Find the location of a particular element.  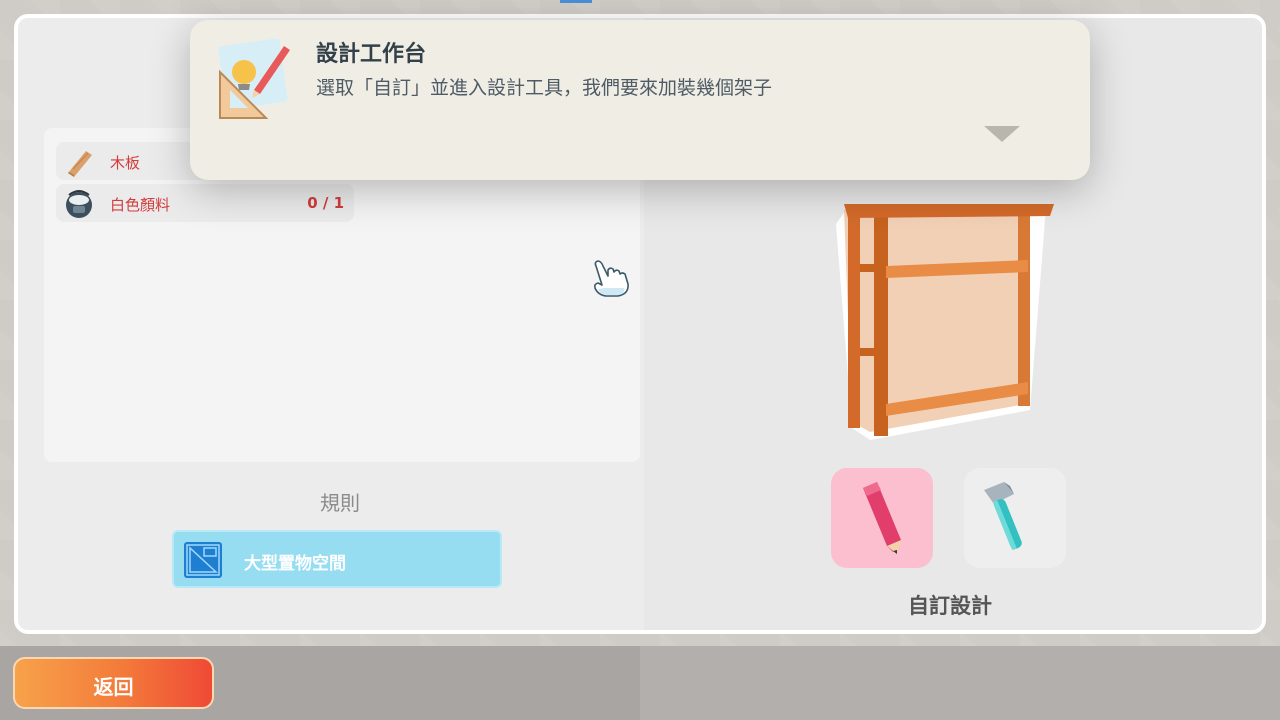

back-button: 返回 is located at coordinates (113, 683).